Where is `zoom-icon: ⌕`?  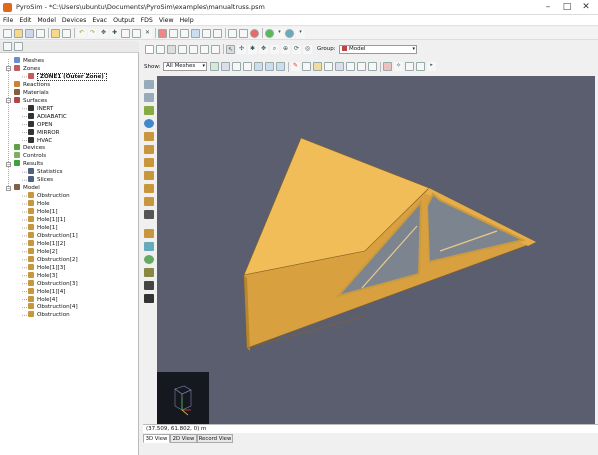 zoom-icon: ⌕ is located at coordinates (274, 49).